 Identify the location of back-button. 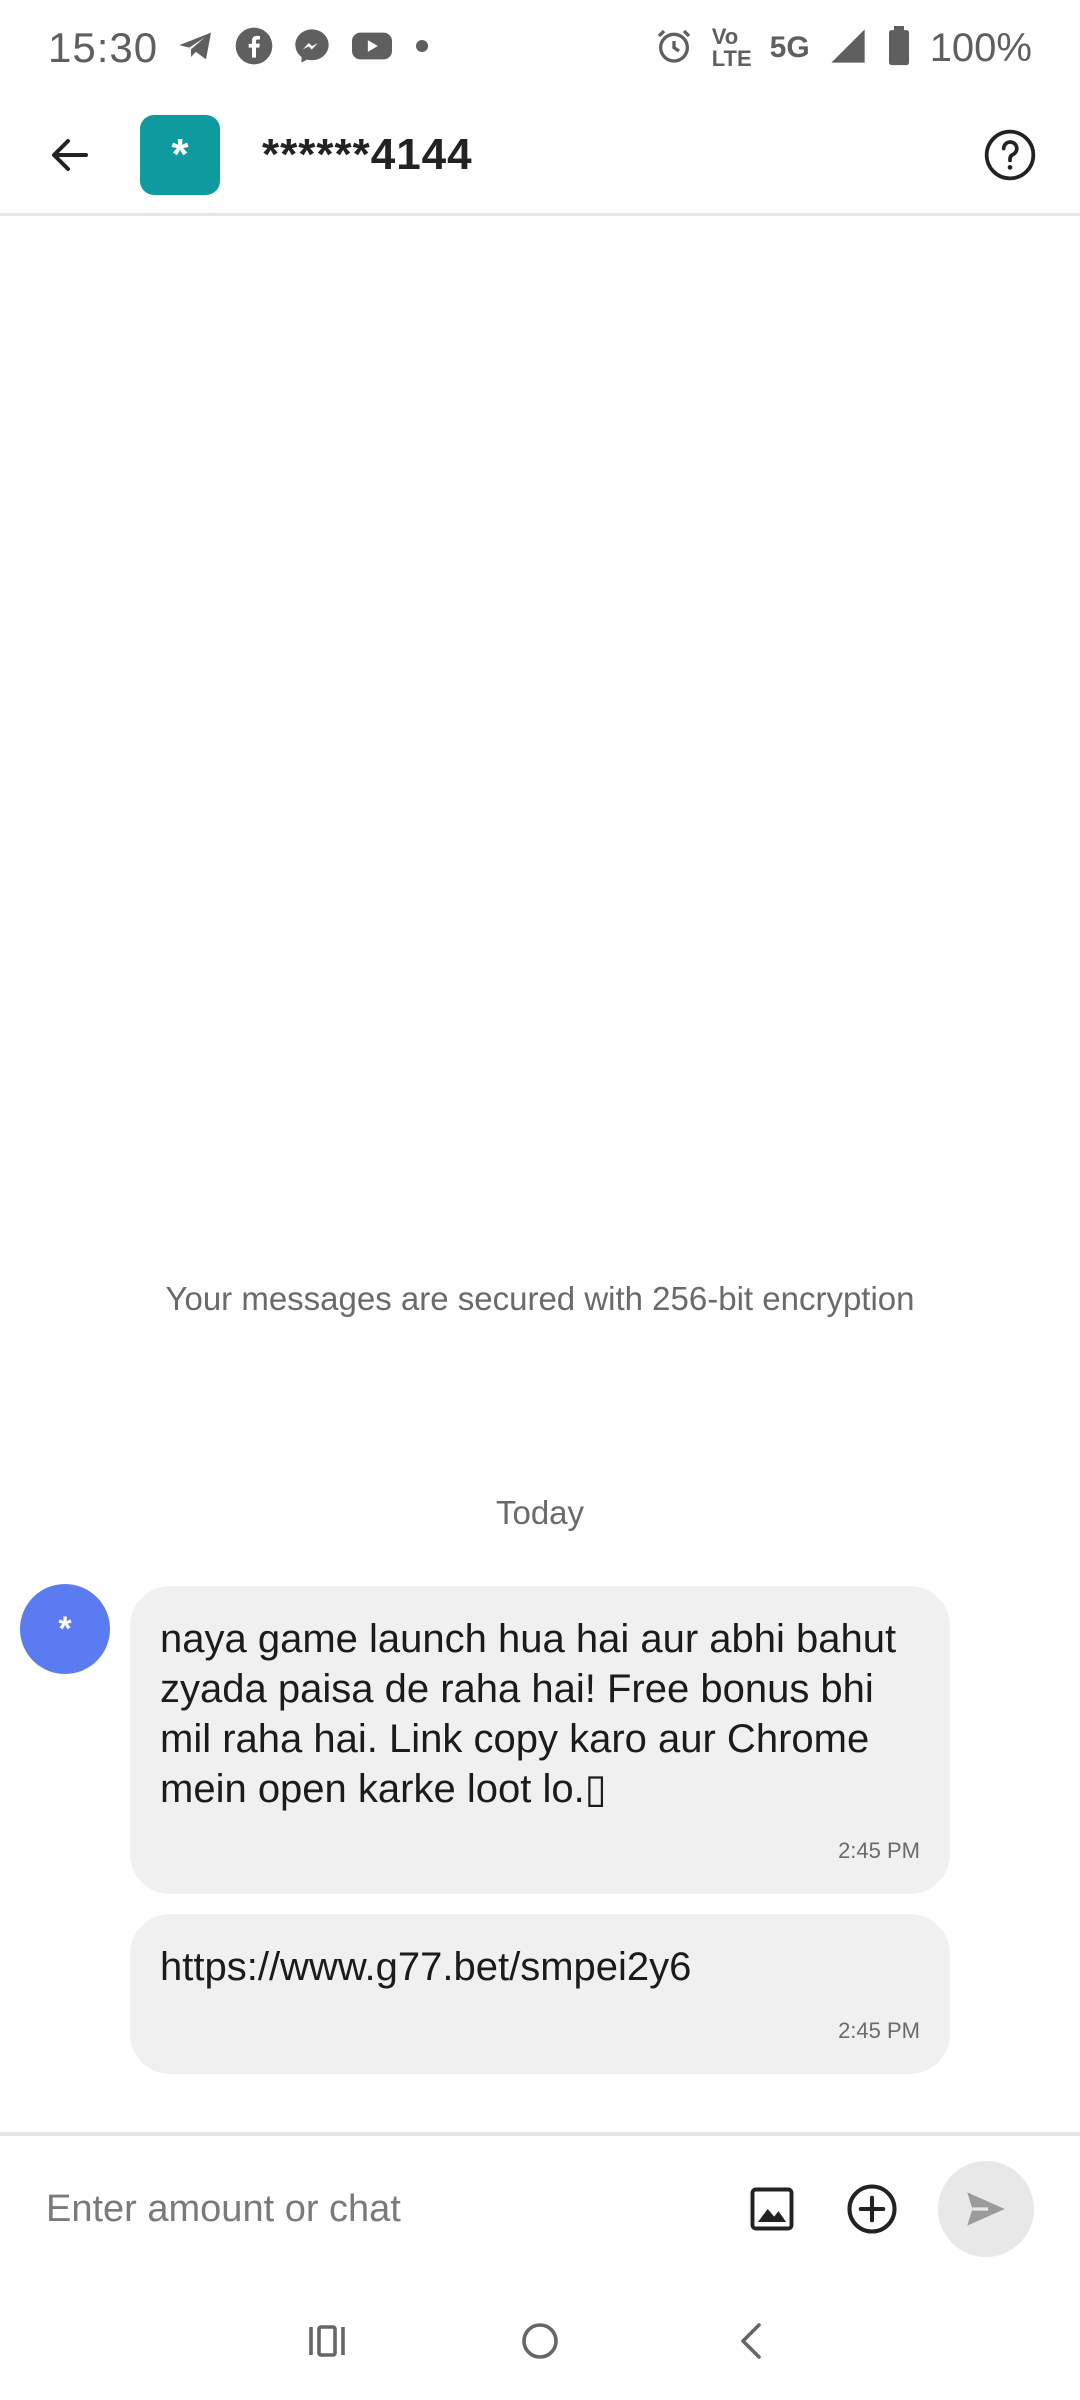
(70, 155).